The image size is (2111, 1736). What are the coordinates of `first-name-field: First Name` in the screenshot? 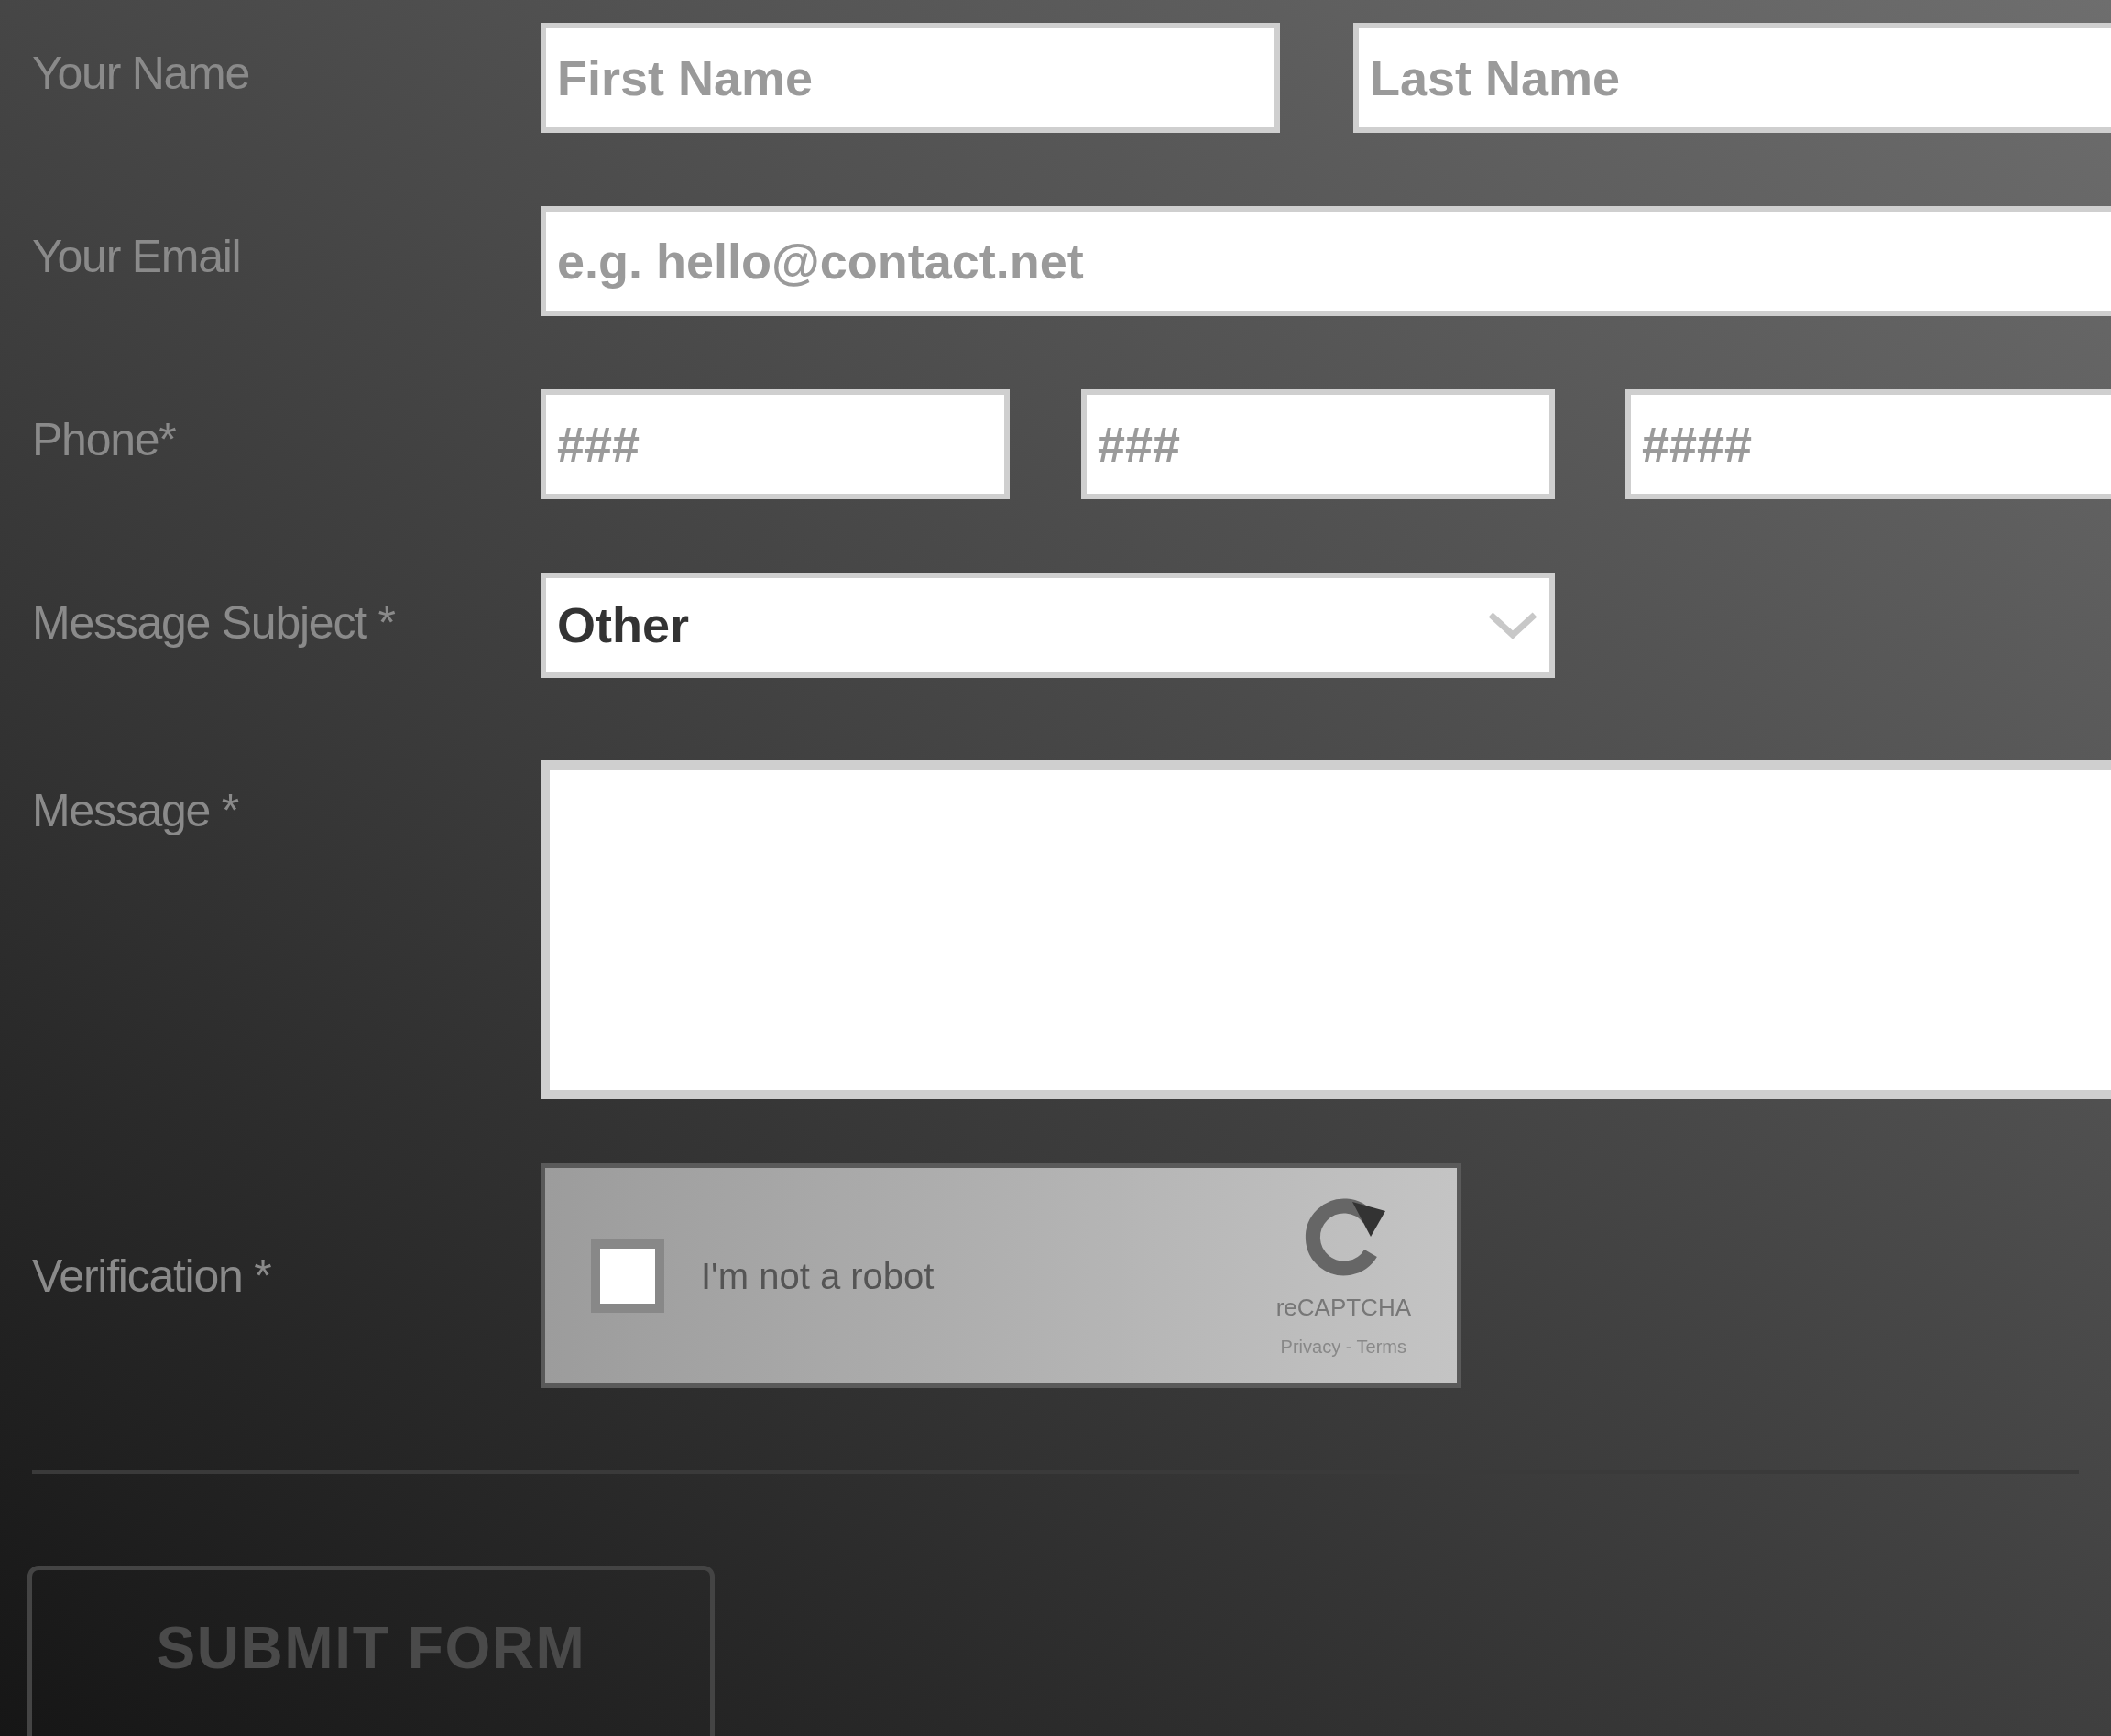 It's located at (910, 78).